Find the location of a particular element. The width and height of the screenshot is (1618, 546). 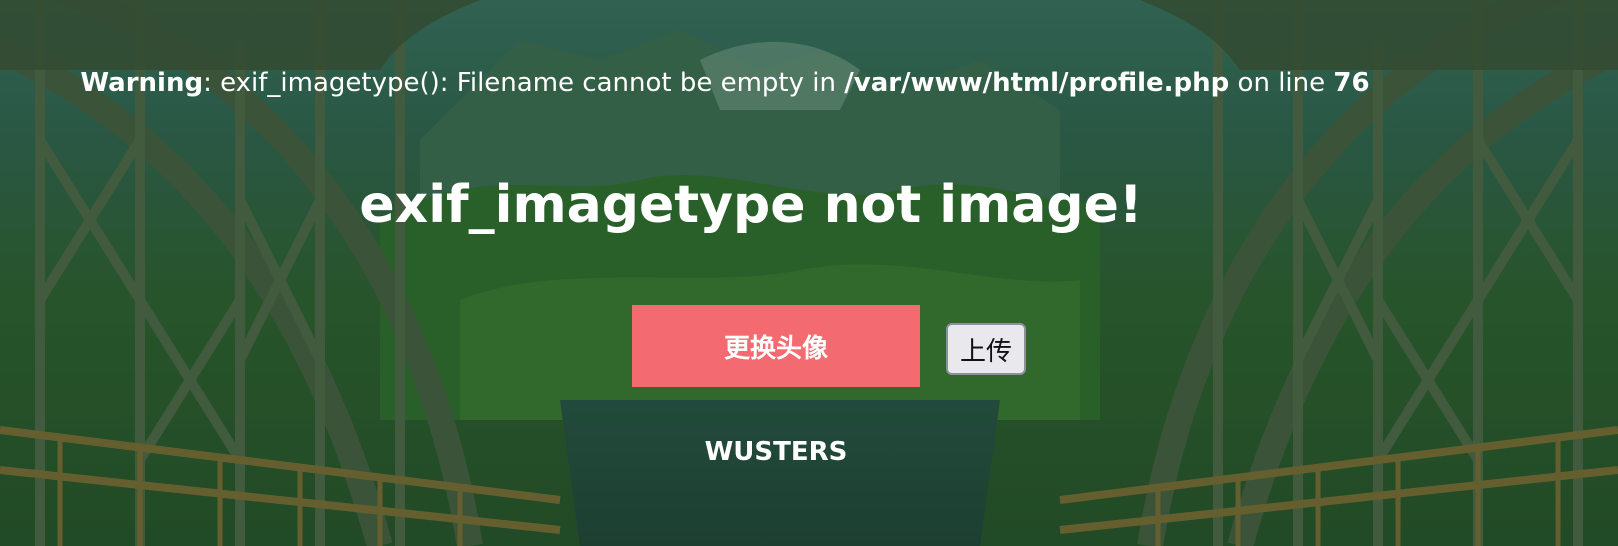

upload-button: 上传 is located at coordinates (986, 349).